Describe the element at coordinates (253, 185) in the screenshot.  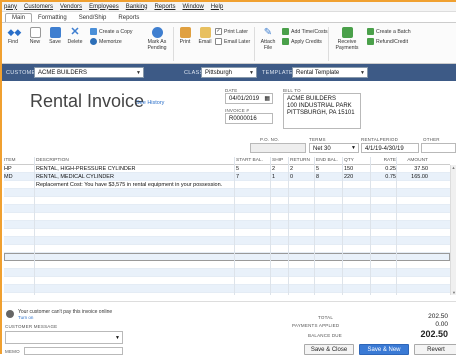
I see `cell-start-bal` at that location.